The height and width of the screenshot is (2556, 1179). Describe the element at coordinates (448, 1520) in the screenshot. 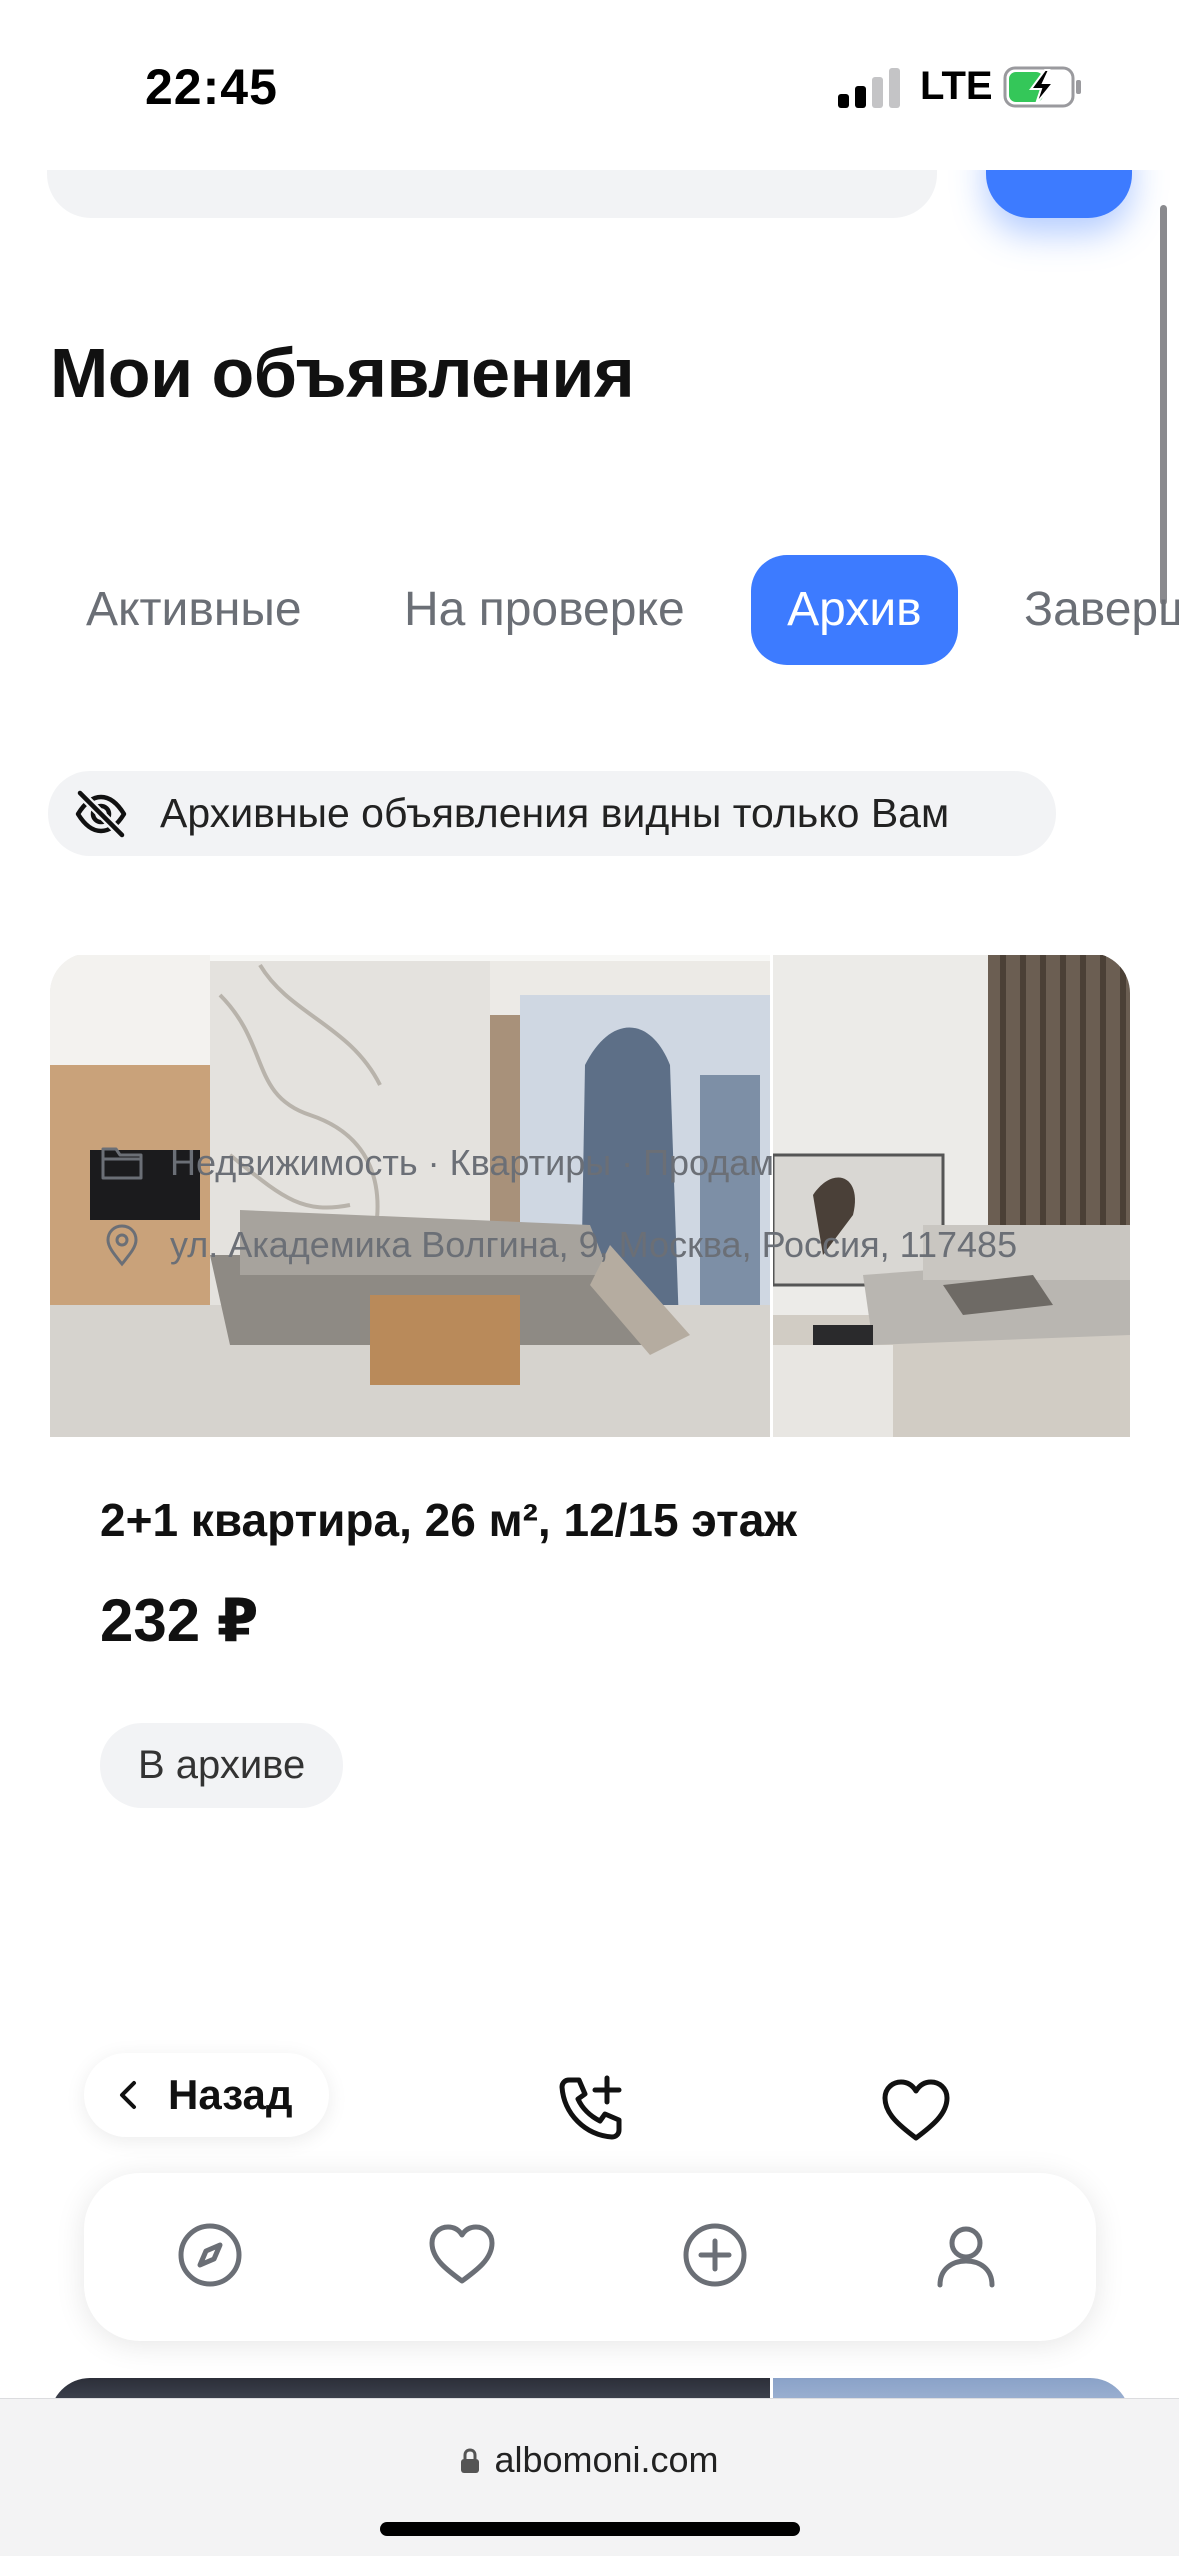

I see `listing-title: 2+1 квартира, 26 м², 12/15 этаж` at that location.